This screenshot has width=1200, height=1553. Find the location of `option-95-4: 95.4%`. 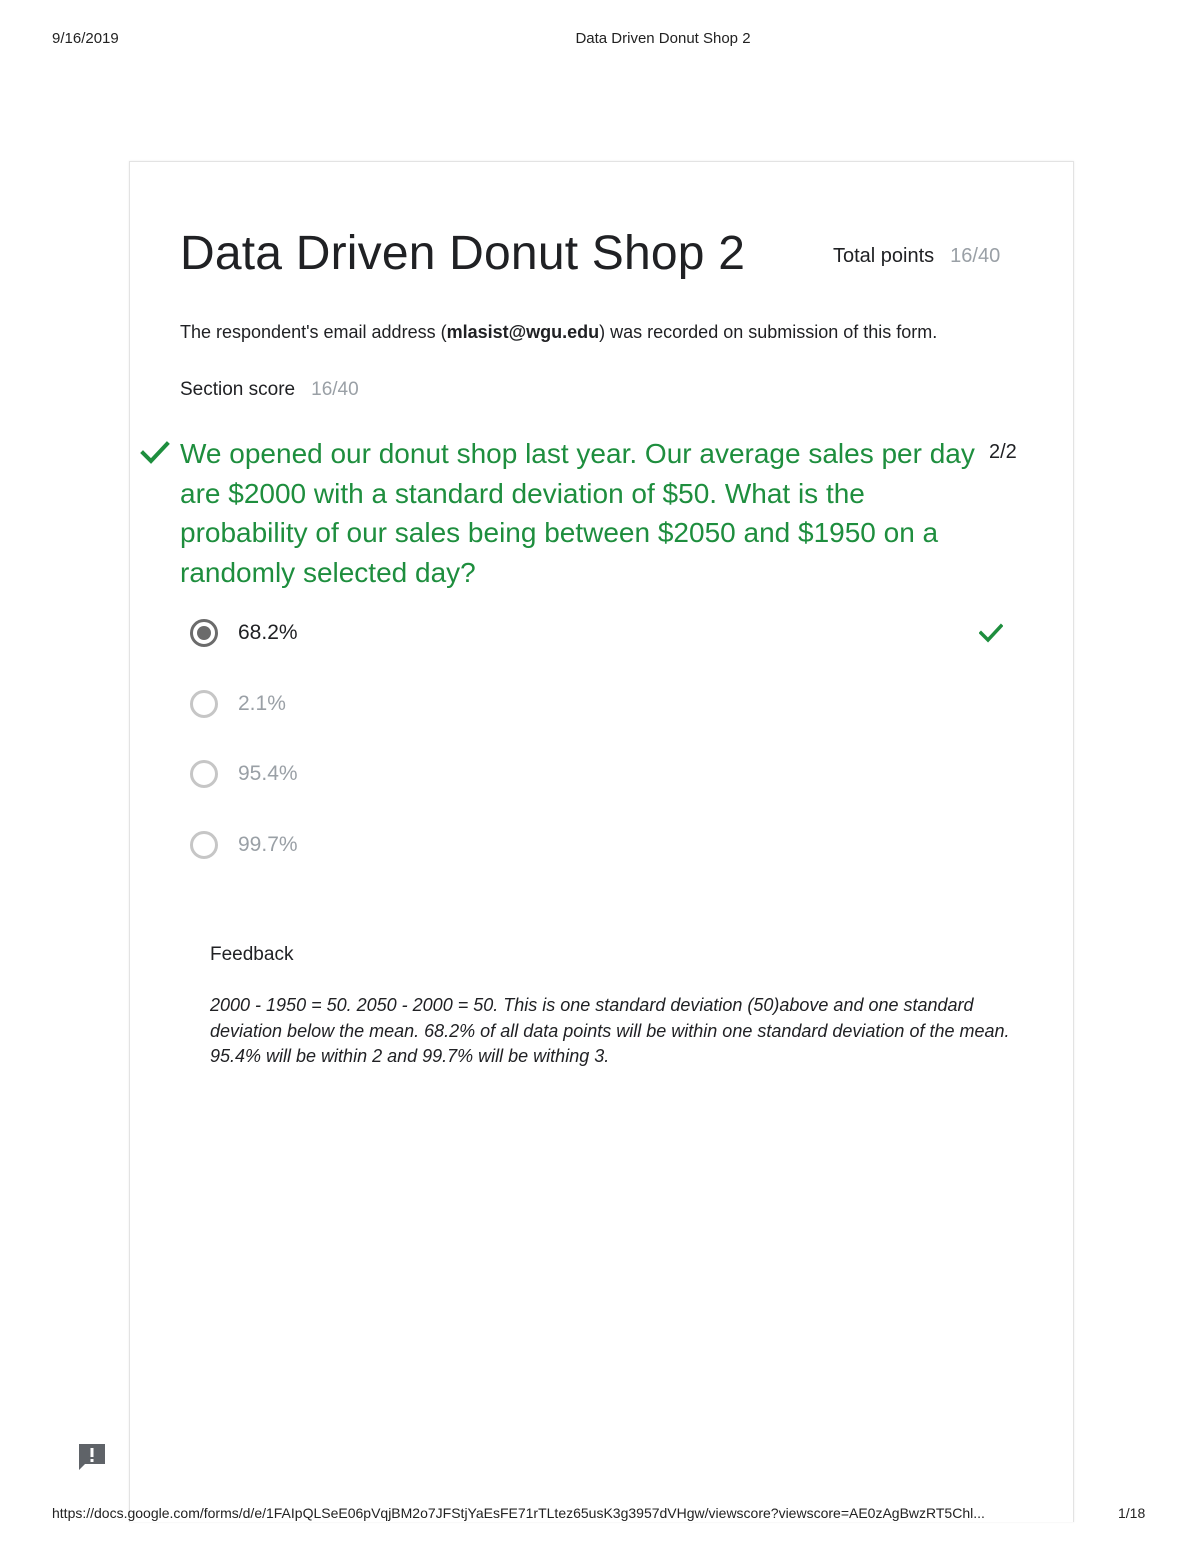

option-95-4: 95.4% is located at coordinates (605, 777).